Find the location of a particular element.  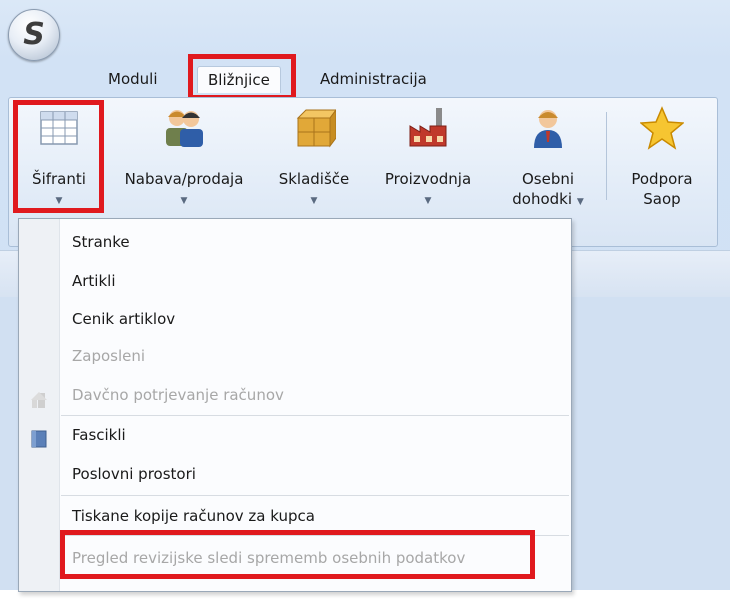

folder-icon is located at coordinates (39, 439).